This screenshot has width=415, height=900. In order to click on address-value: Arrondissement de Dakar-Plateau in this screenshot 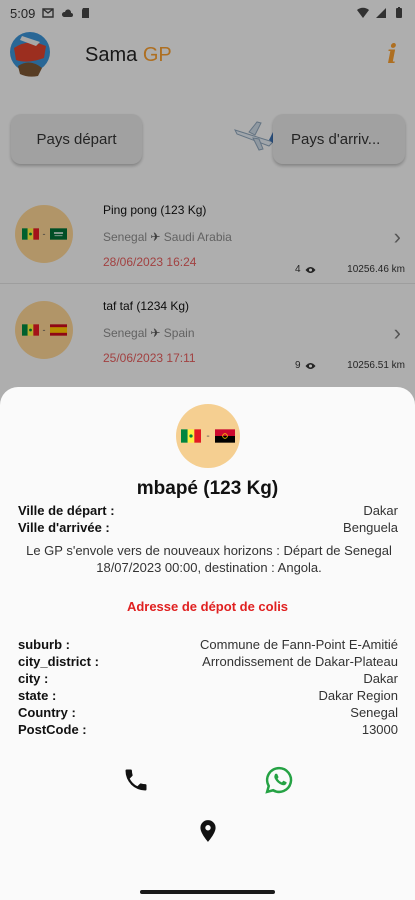, I will do `click(300, 661)`.